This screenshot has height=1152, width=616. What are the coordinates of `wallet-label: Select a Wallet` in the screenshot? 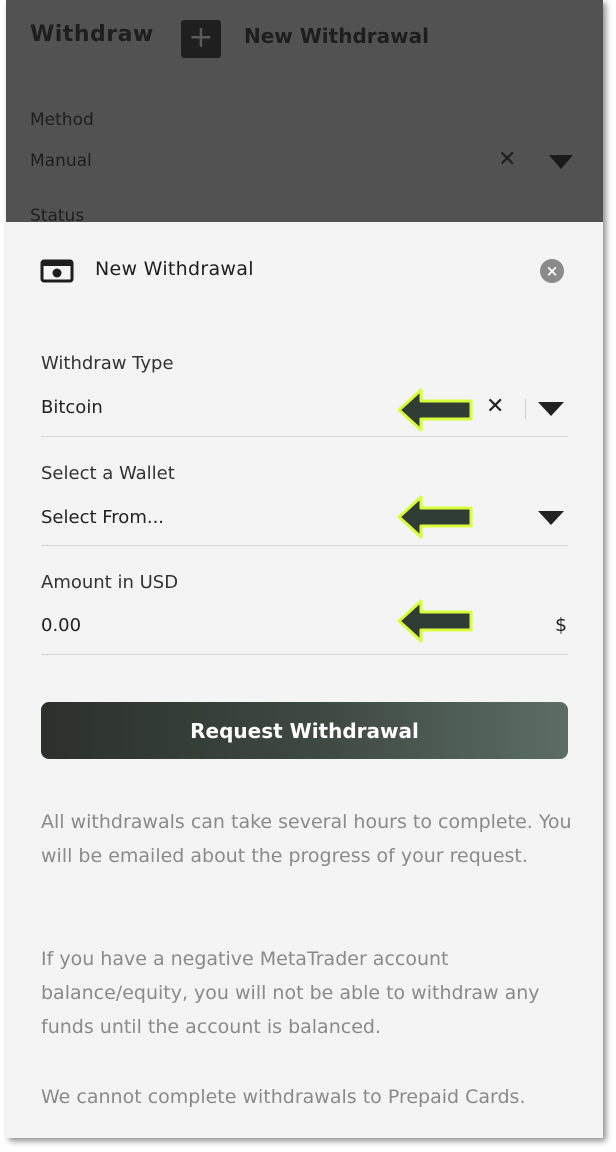 It's located at (108, 473).